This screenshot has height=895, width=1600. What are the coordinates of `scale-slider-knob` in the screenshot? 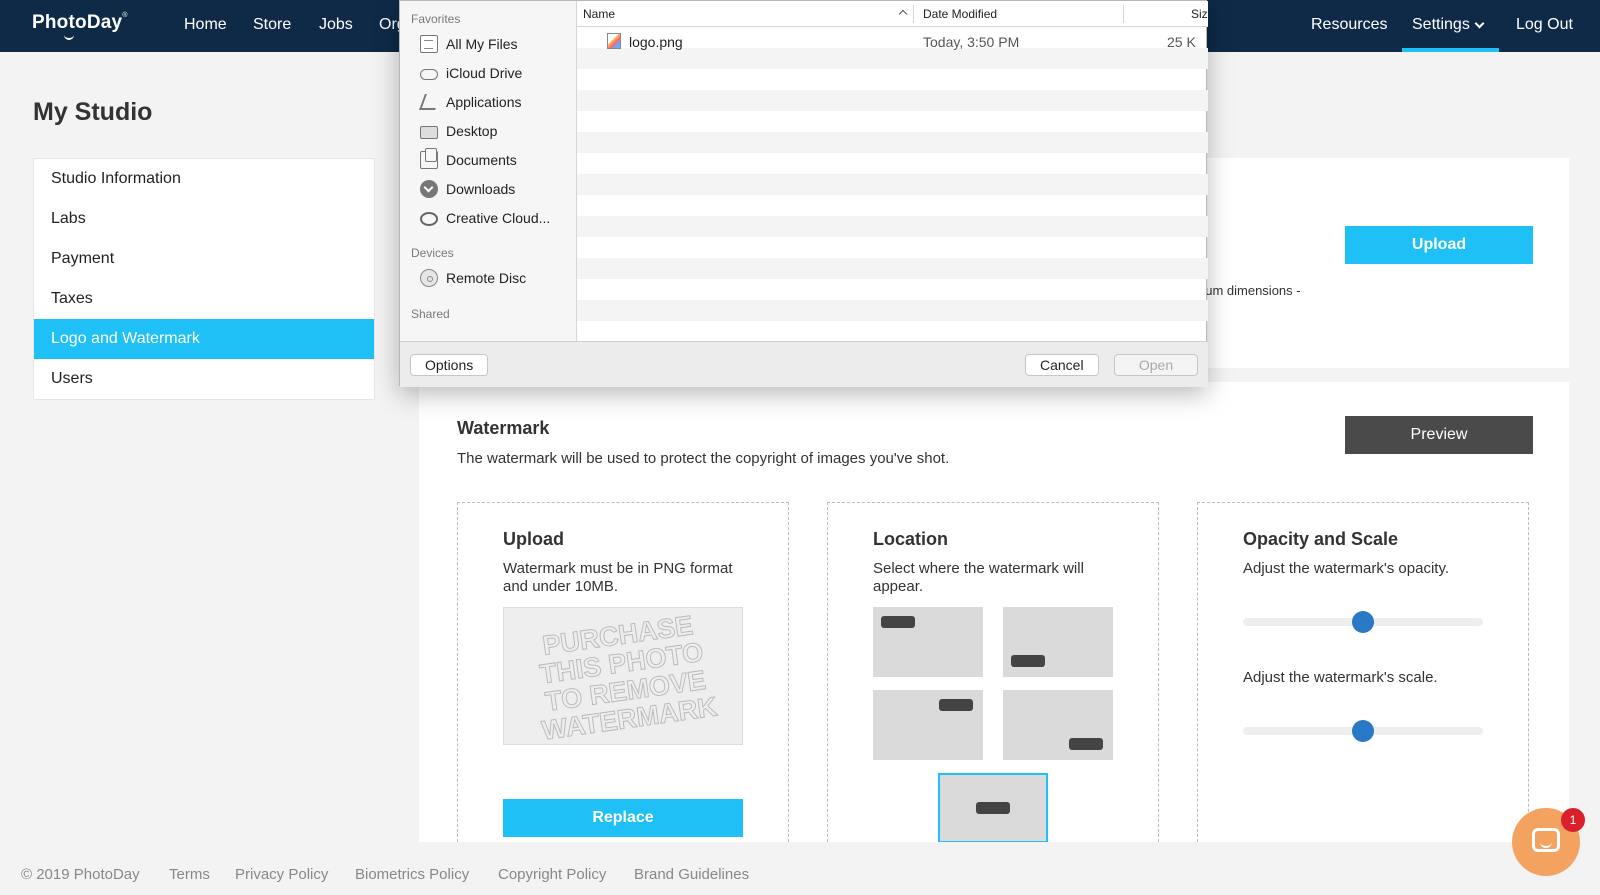 It's located at (1363, 731).